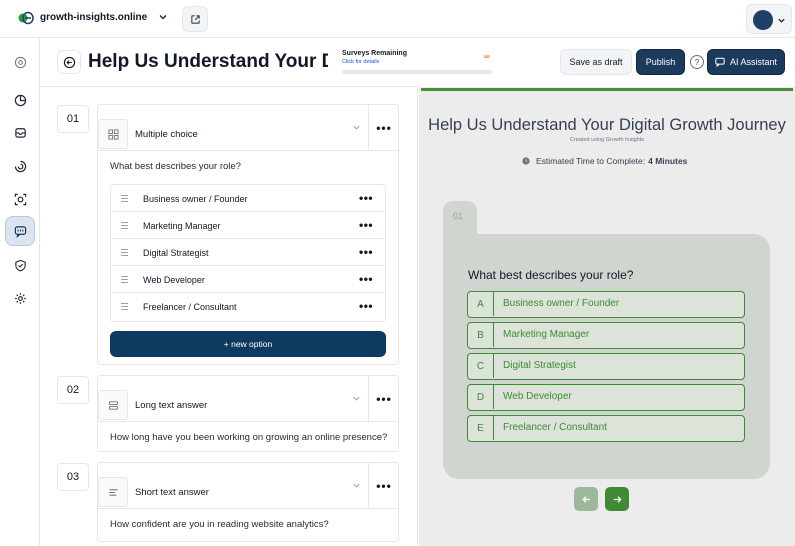 This screenshot has height=546, width=795. I want to click on estimated-time-label: Estimated Time to Complete:, so click(591, 161).